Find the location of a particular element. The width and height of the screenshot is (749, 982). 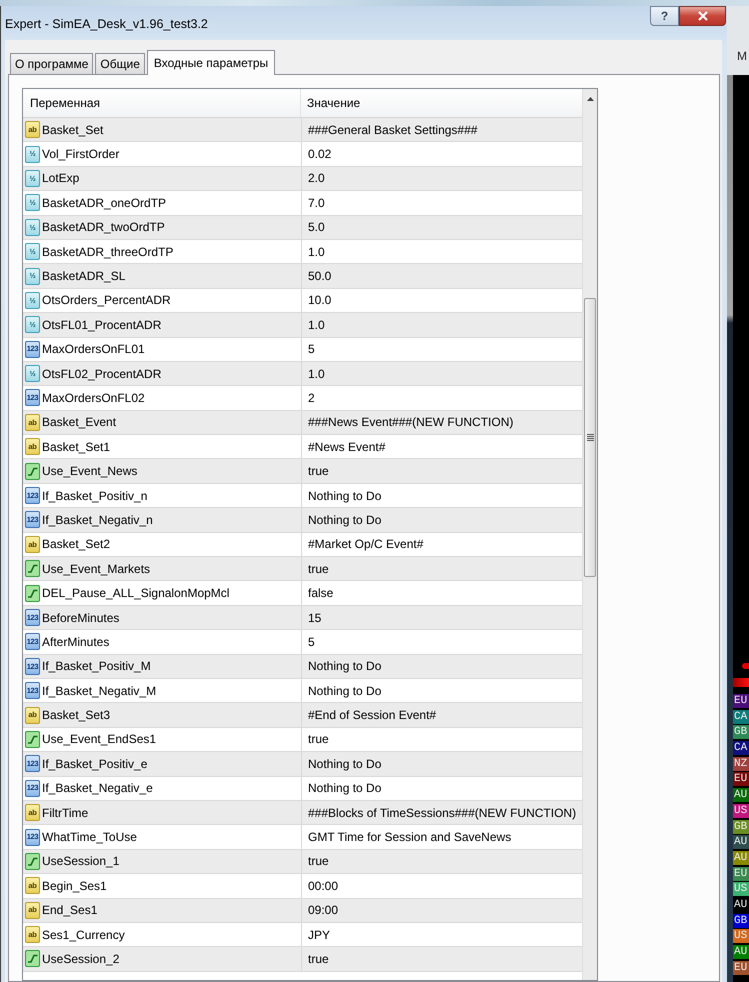

scrollbar is located at coordinates (589, 534).